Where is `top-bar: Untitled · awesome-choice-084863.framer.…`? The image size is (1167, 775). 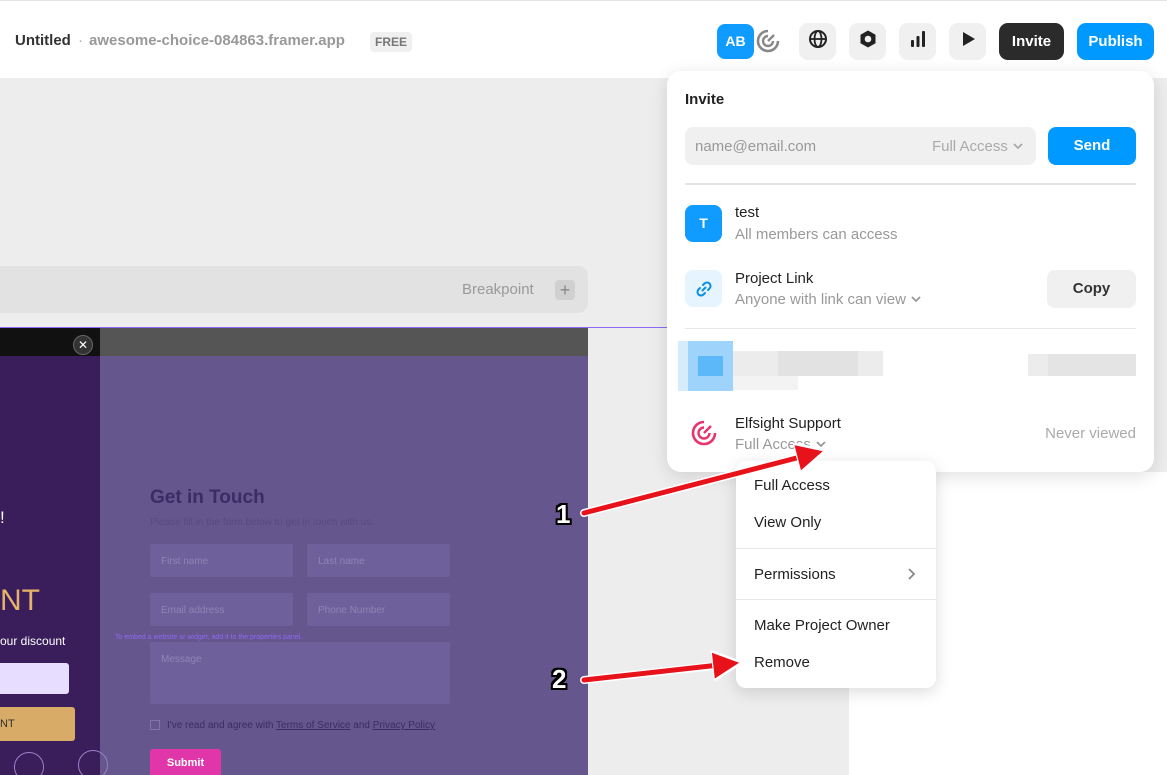 top-bar: Untitled · awesome-choice-084863.framer.… is located at coordinates (583, 39).